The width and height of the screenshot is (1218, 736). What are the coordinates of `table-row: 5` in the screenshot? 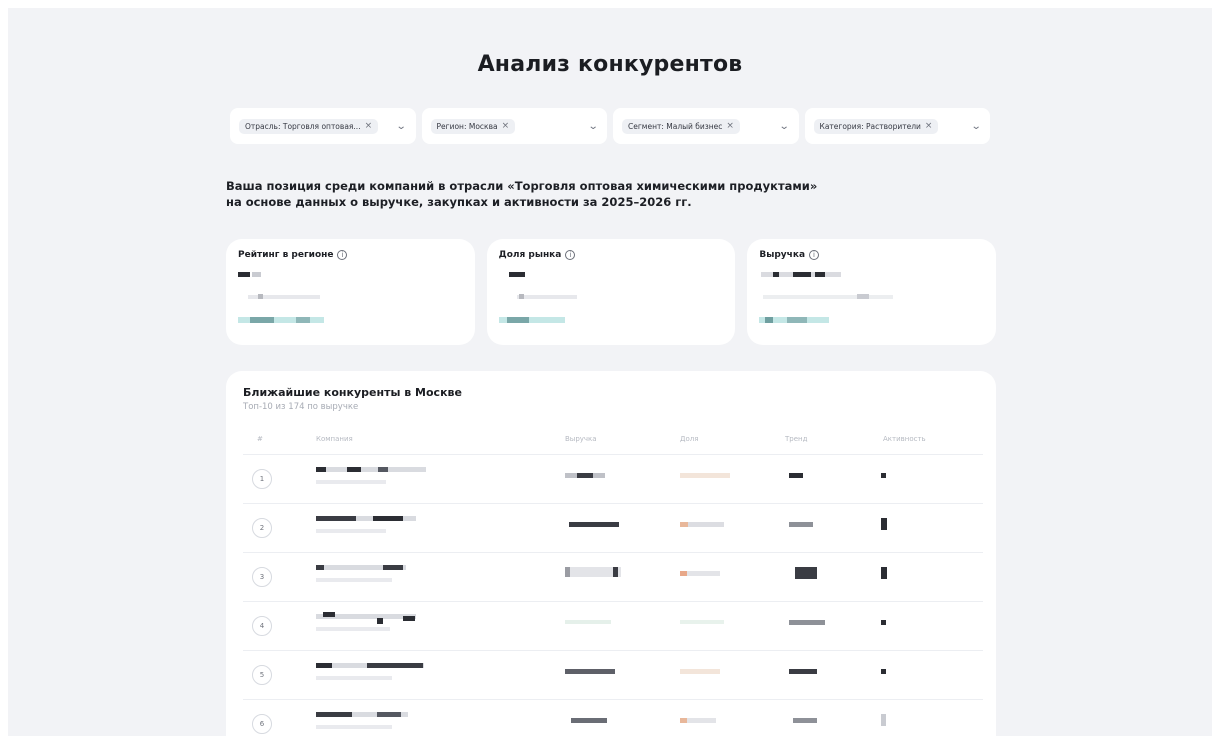 It's located at (613, 674).